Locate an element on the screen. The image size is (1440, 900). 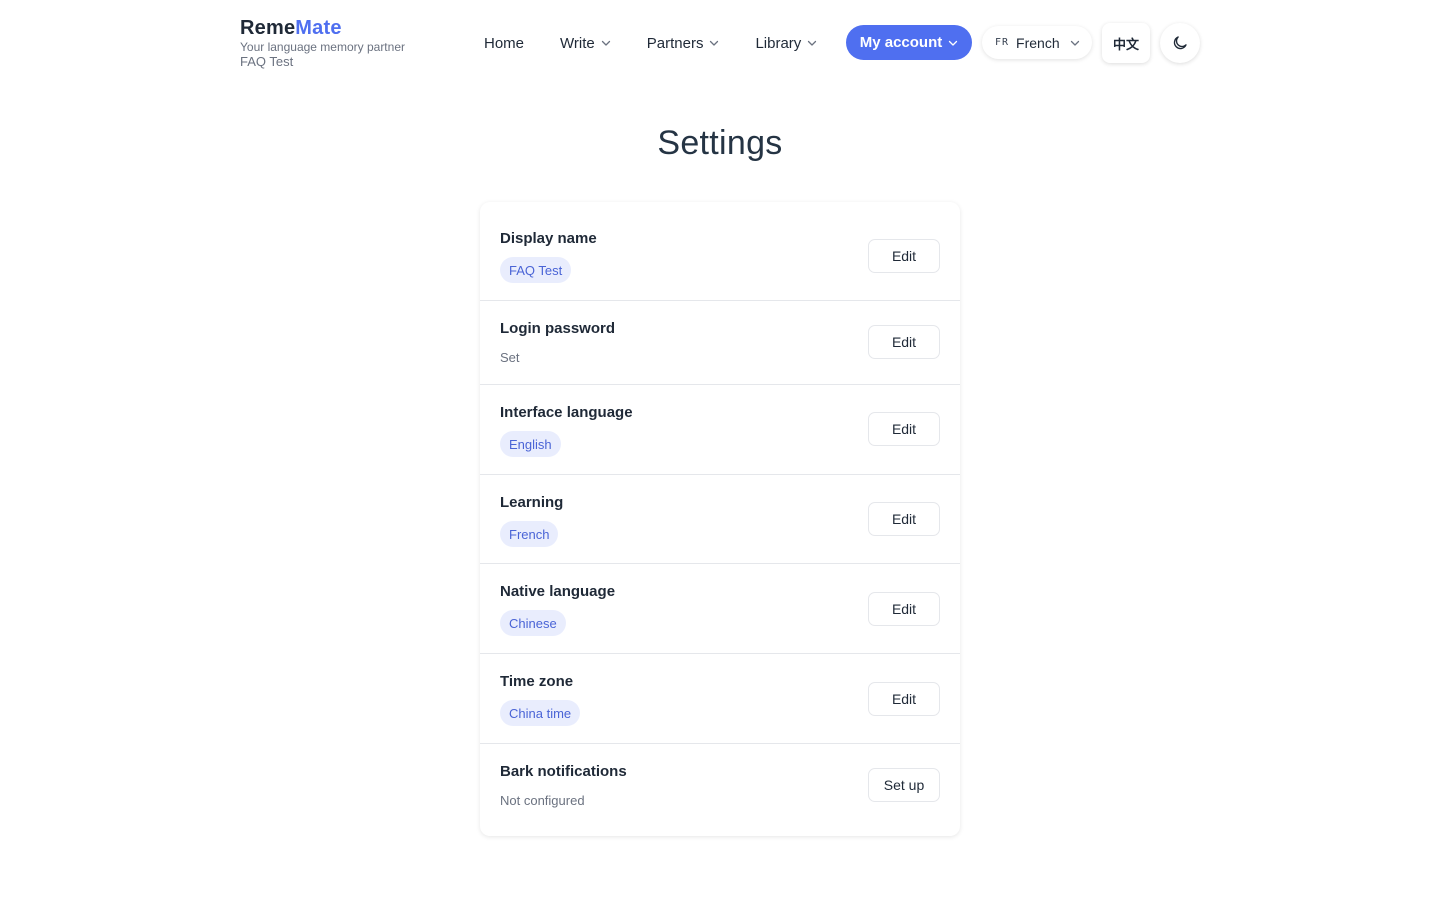
setting-value-badge: French is located at coordinates (529, 534).